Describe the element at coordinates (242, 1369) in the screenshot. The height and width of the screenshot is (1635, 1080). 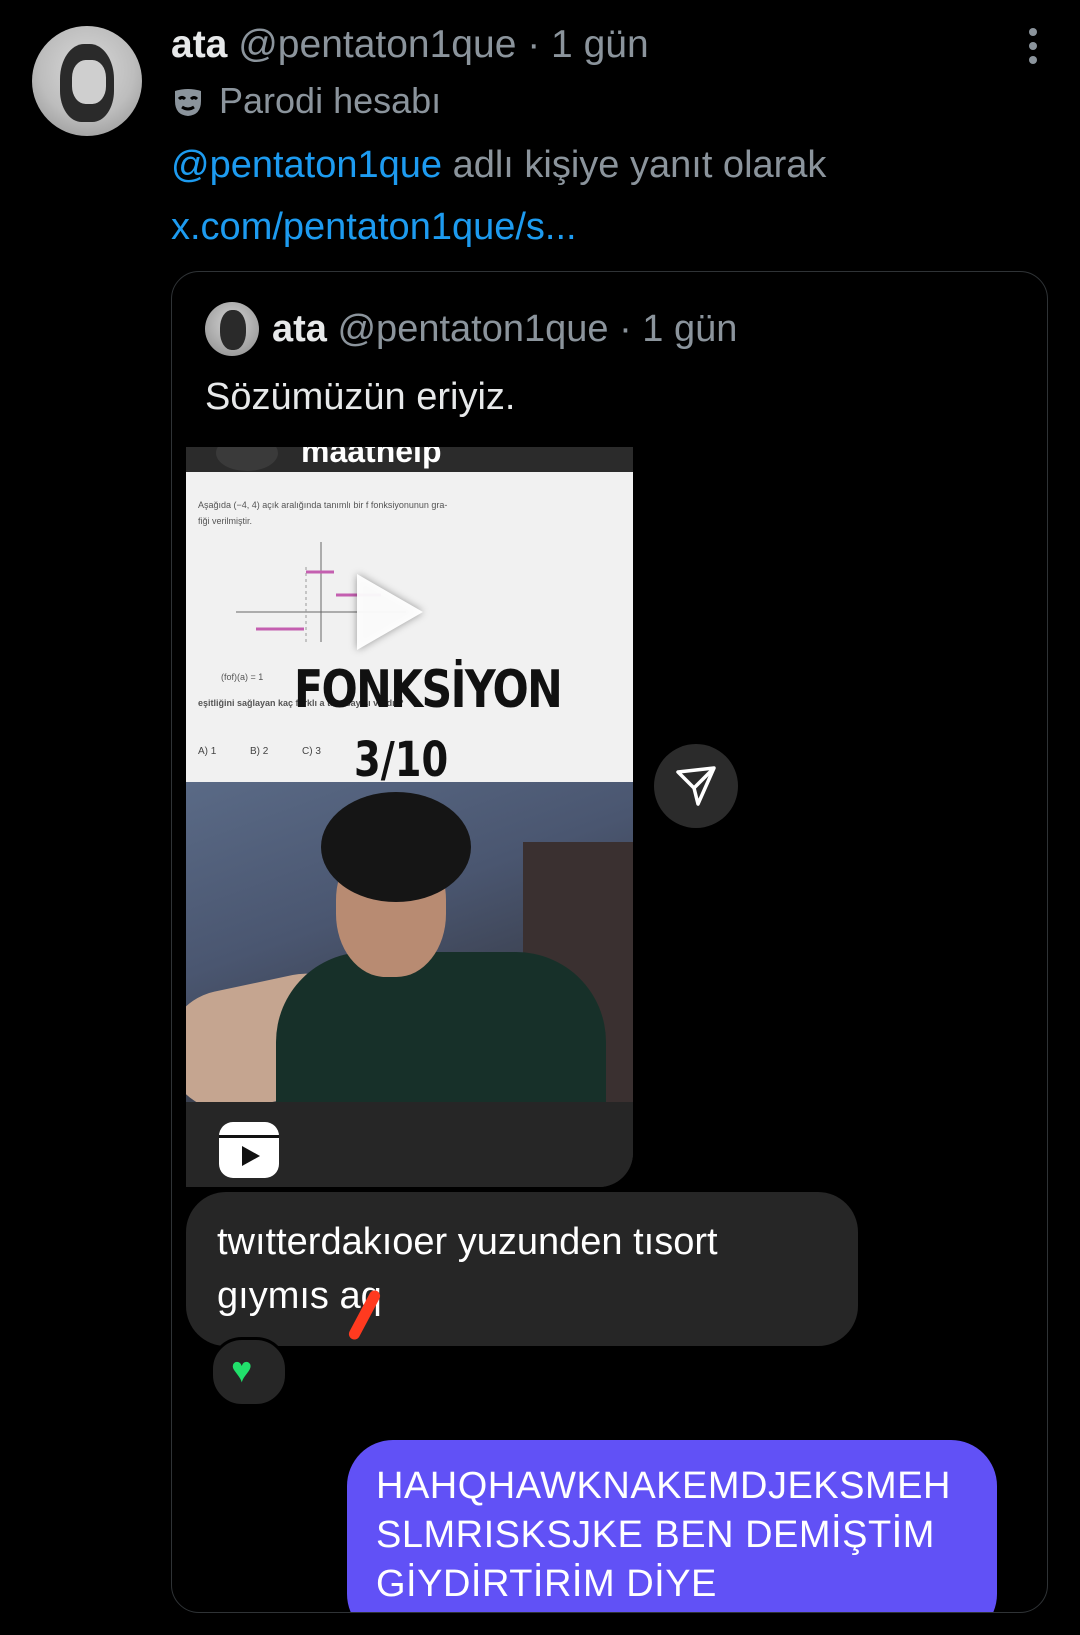
I see `green-heart-icon: ♥` at that location.